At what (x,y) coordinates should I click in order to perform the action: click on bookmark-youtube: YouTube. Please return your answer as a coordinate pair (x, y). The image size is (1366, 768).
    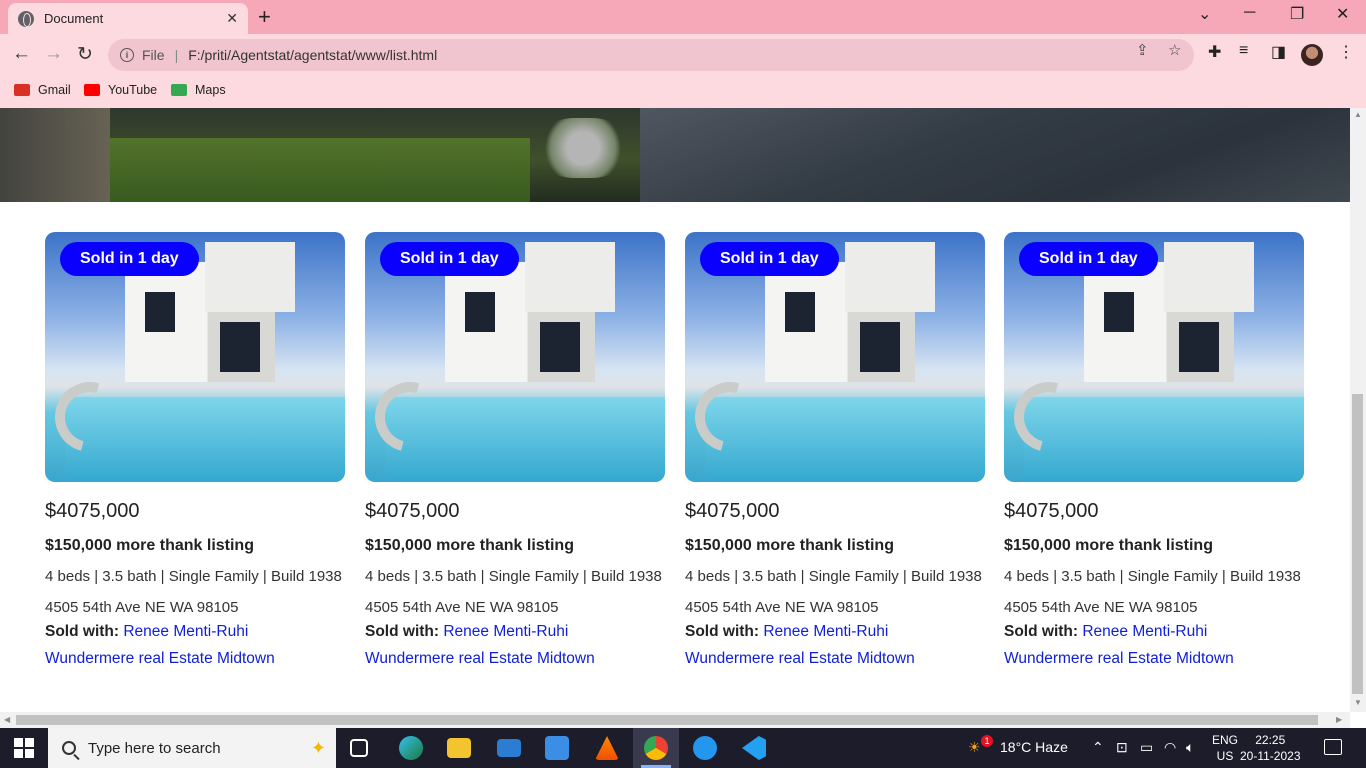
    Looking at the image, I should click on (120, 90).